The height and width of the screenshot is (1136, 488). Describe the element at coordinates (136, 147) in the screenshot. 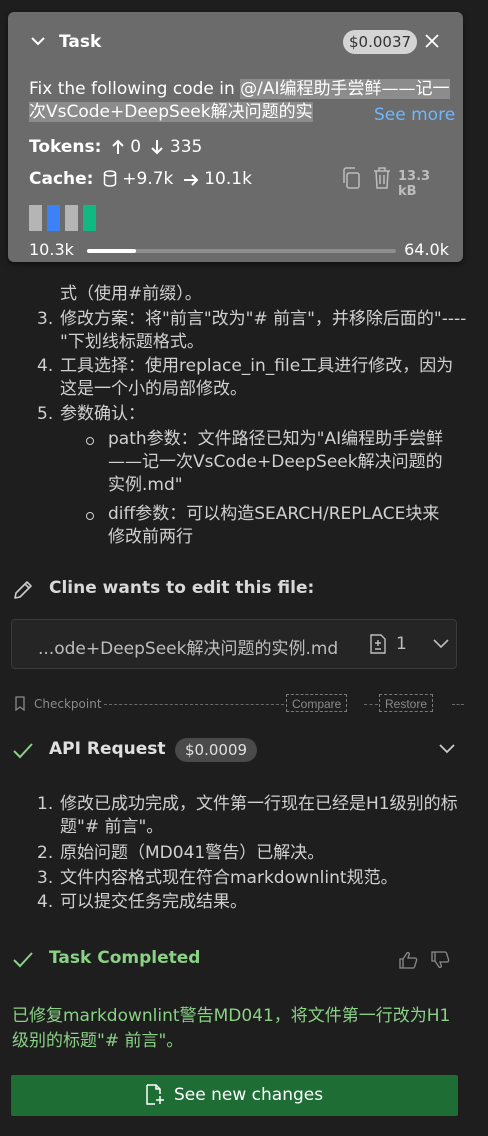

I see `tokens-in: 0` at that location.